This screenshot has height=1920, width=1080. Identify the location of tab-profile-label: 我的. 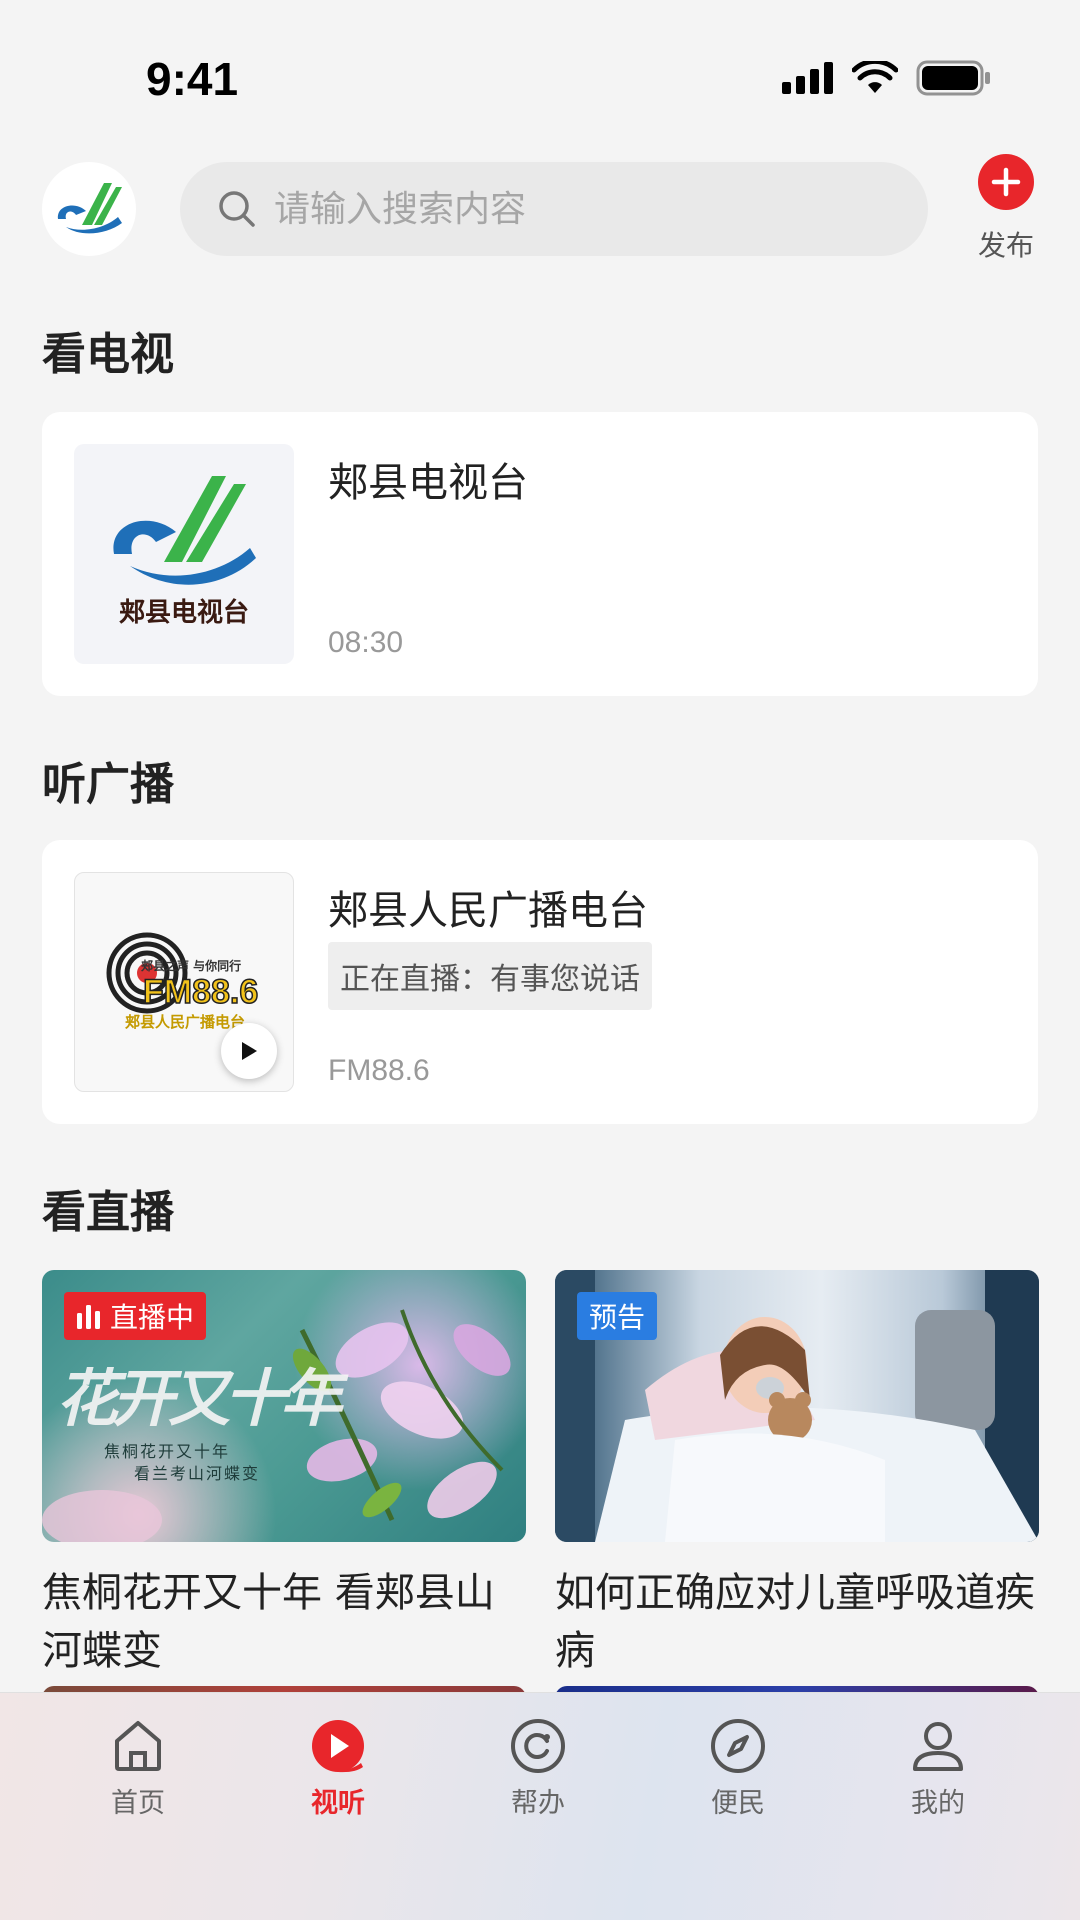
(938, 1803).